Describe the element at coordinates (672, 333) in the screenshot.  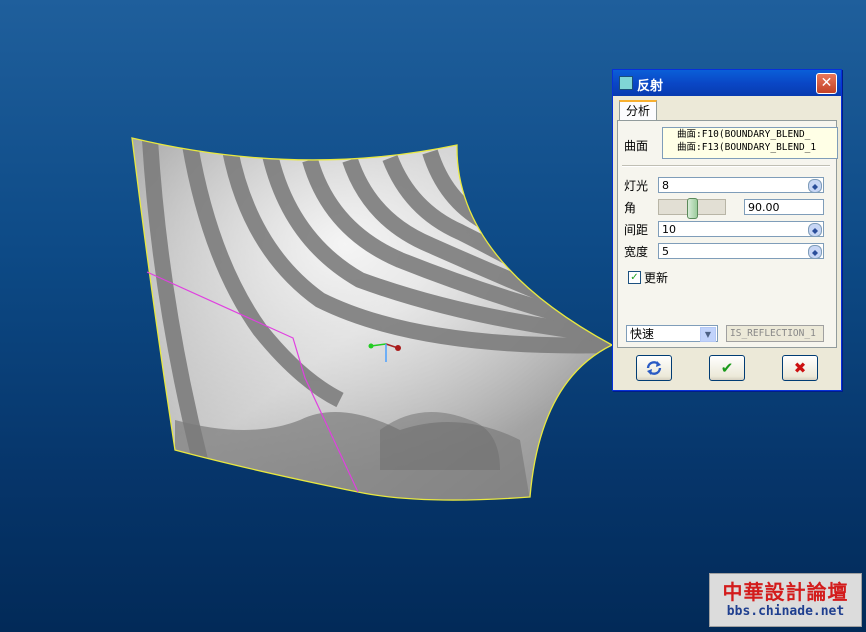
I see `mode-select: 快速 ▼` at that location.